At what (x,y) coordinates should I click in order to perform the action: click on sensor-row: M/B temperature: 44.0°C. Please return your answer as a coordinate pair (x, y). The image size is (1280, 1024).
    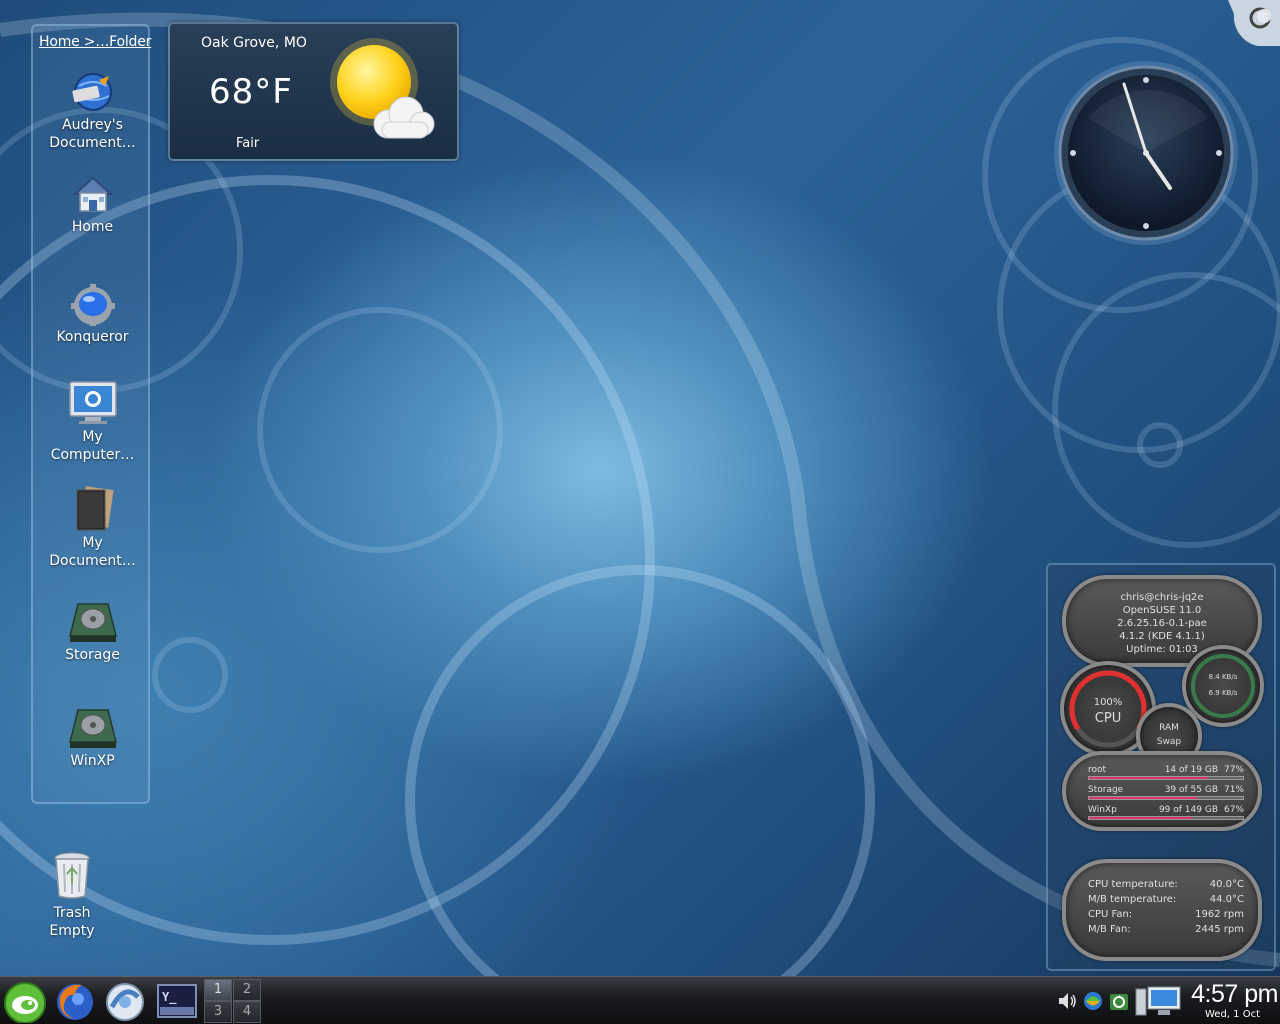
    Looking at the image, I should click on (1166, 901).